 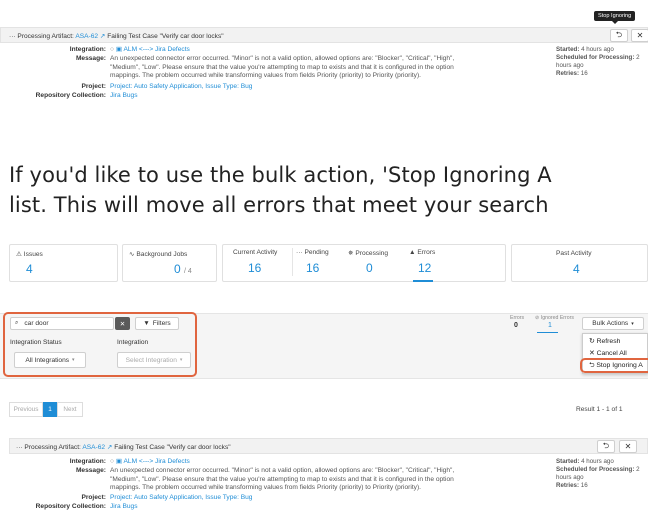 What do you see at coordinates (112, 461) in the screenshot?
I see `circle-icon: ○` at bounding box center [112, 461].